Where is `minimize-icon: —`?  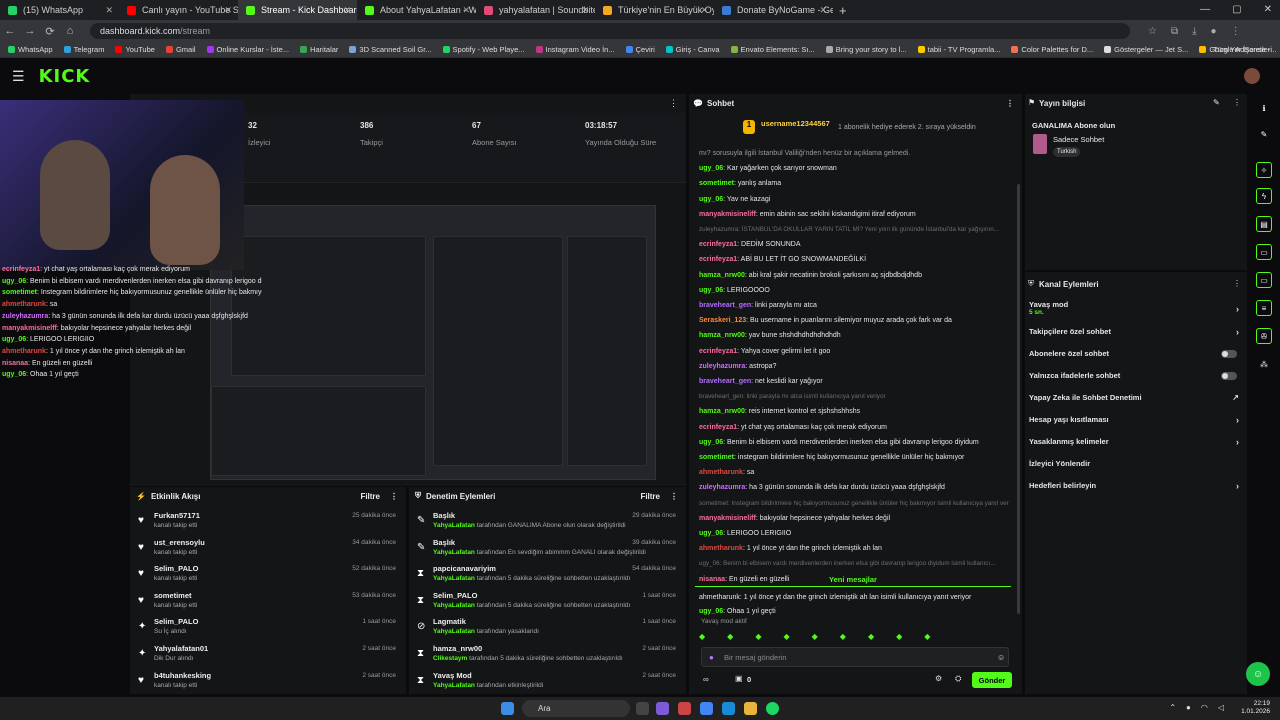
minimize-icon: — is located at coordinates (1205, 9).